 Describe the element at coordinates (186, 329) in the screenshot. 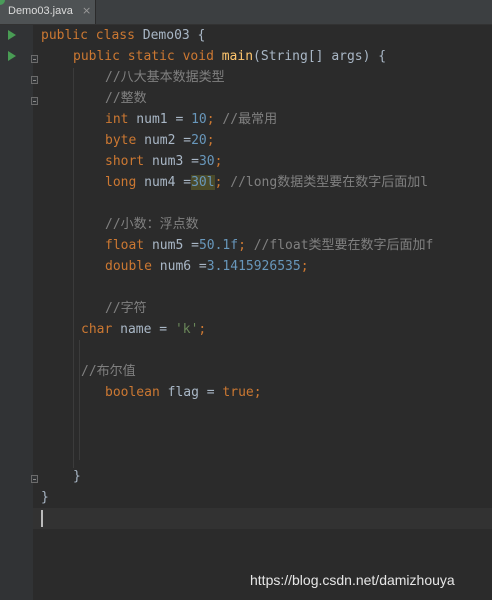

I see `char-literal: 'k'` at that location.